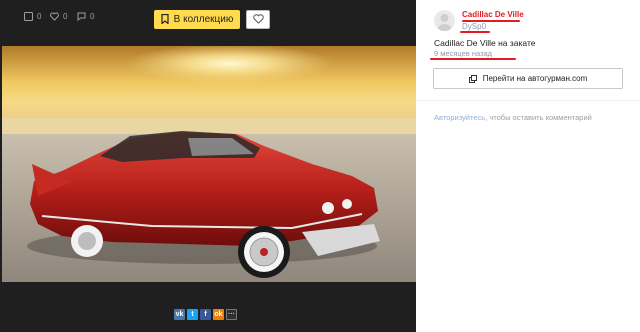 The width and height of the screenshot is (640, 332). I want to click on user-silhouette-icon, so click(444, 22).